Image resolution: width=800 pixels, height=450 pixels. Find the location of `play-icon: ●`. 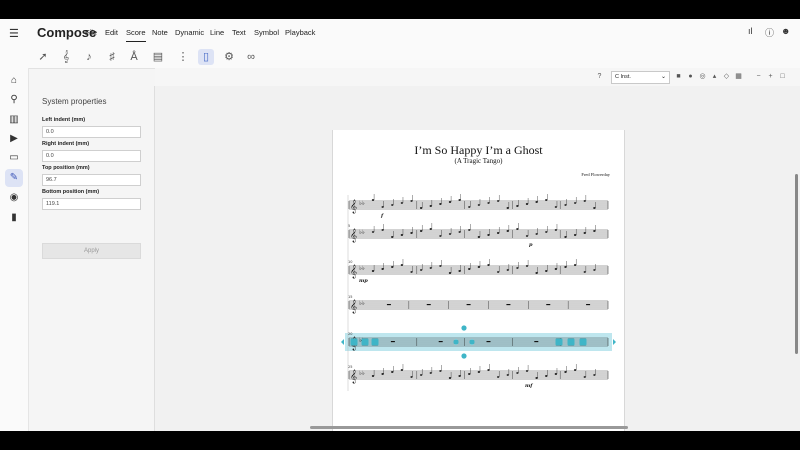

play-icon: ● is located at coordinates (690, 76).